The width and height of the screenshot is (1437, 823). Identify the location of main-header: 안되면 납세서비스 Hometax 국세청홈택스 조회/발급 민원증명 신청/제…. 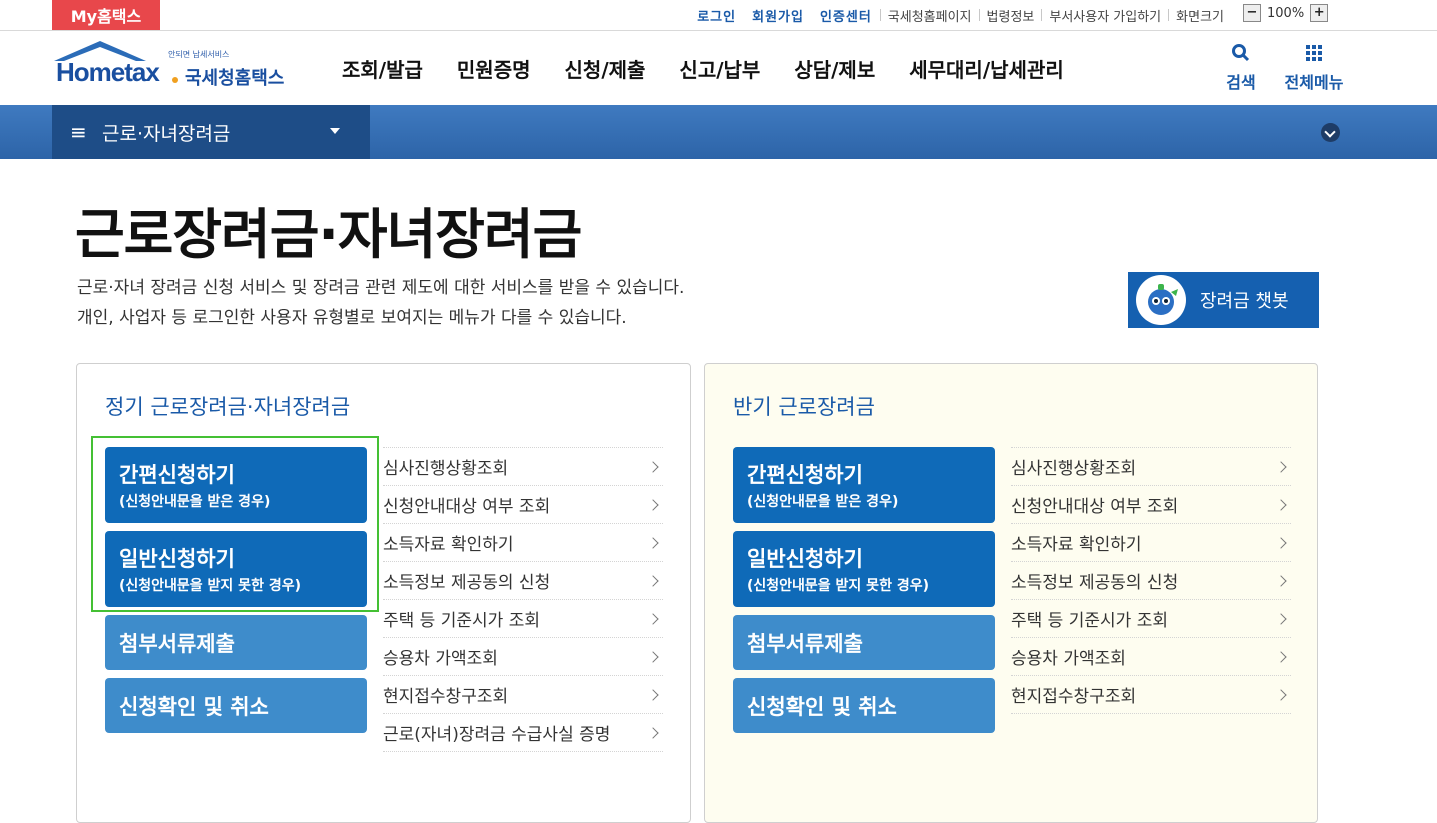
(718, 68).